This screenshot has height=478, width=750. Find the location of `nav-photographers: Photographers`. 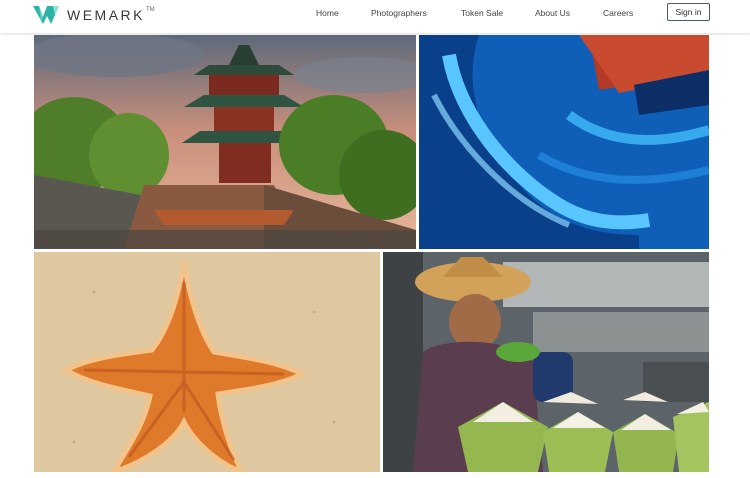

nav-photographers: Photographers is located at coordinates (399, 13).